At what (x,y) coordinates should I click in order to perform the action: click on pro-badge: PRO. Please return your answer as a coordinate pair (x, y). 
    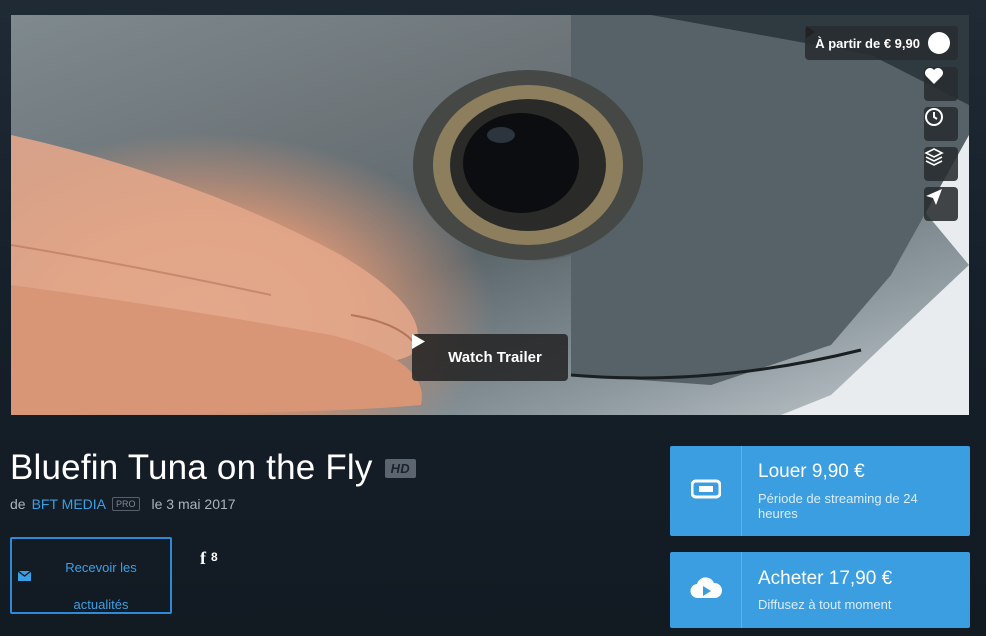
    Looking at the image, I should click on (126, 504).